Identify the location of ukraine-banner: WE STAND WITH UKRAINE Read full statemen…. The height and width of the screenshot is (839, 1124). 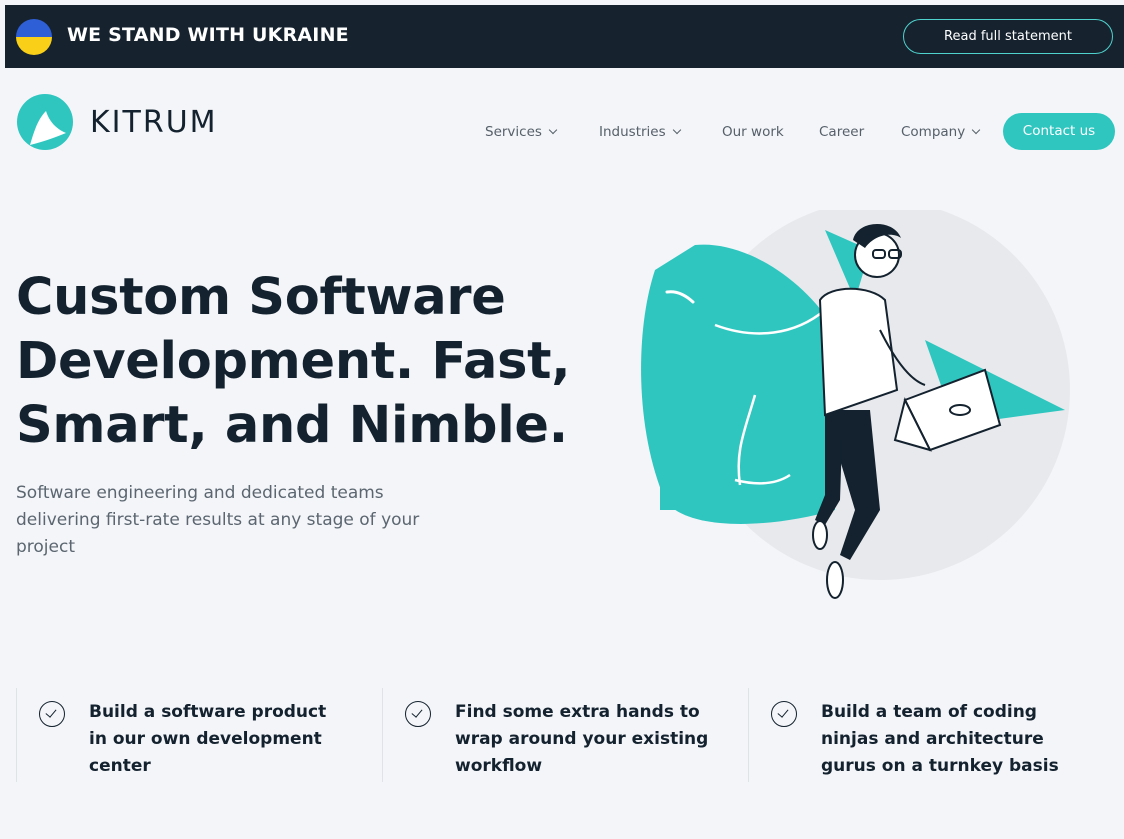
(564, 36).